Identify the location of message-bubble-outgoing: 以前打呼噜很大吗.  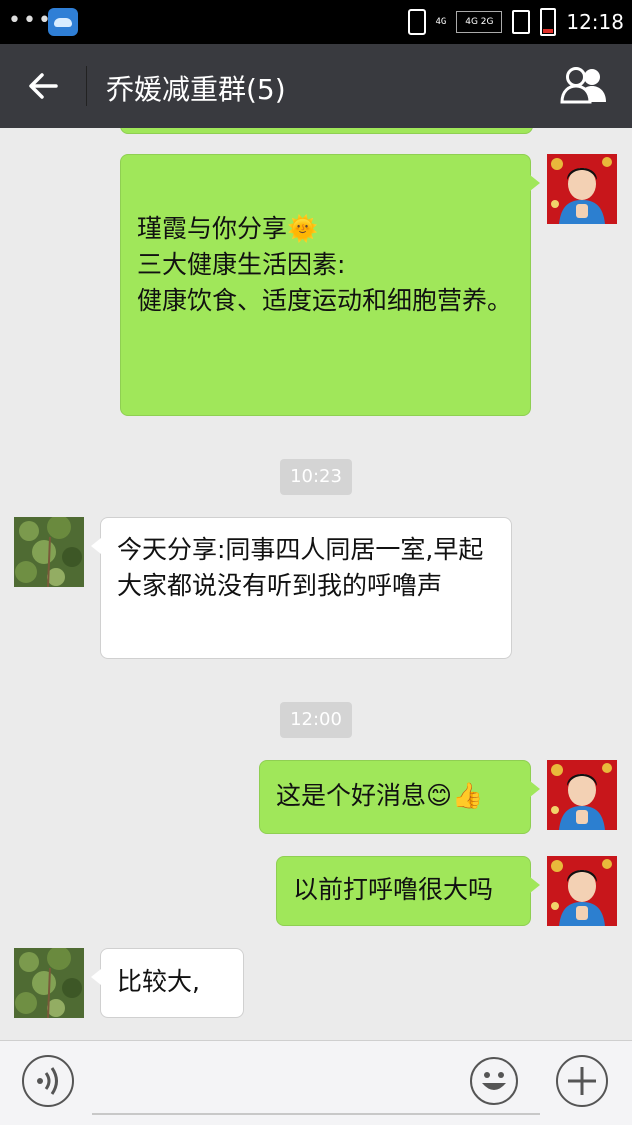
(408, 891).